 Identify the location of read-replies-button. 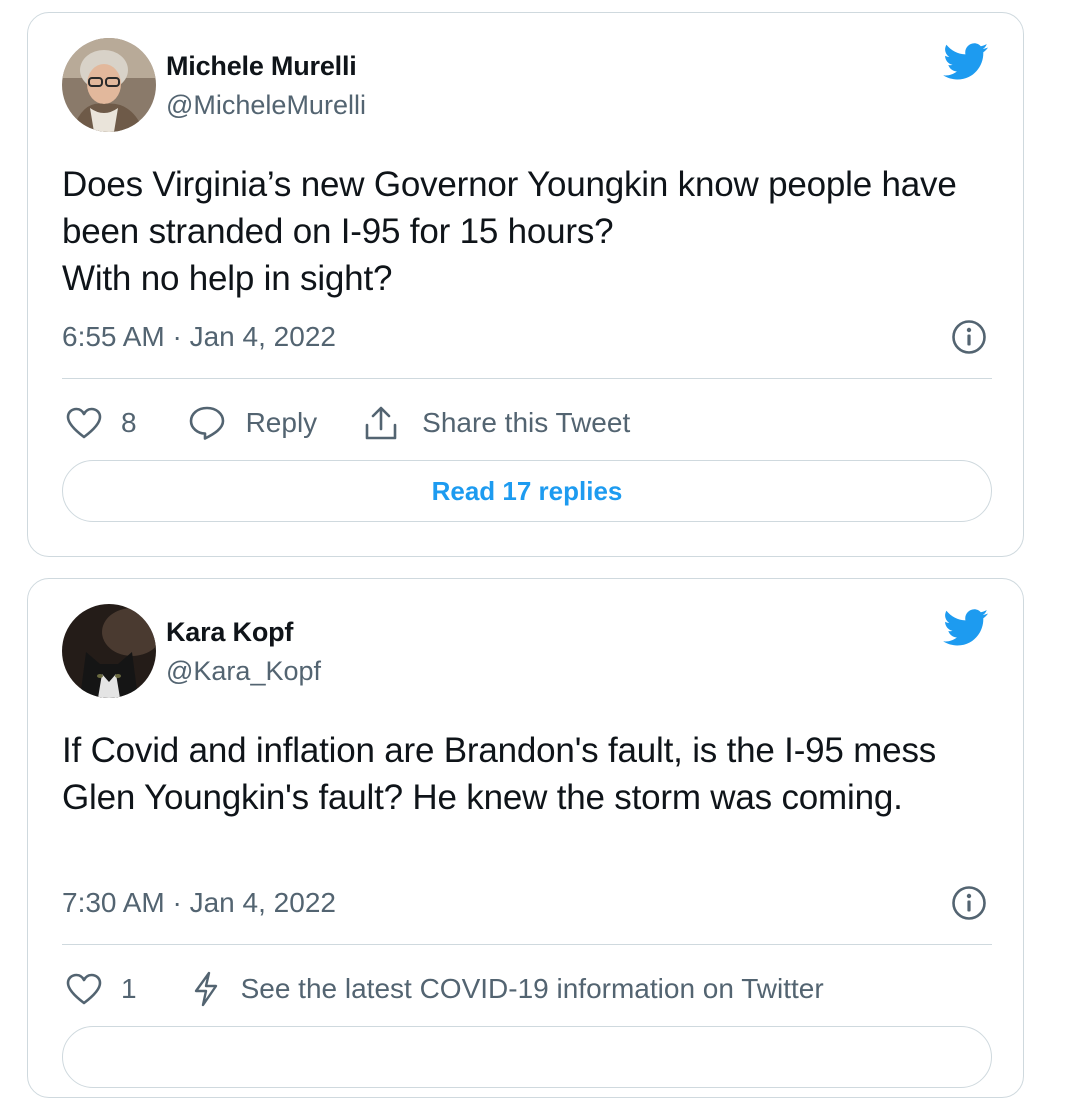
(527, 1057).